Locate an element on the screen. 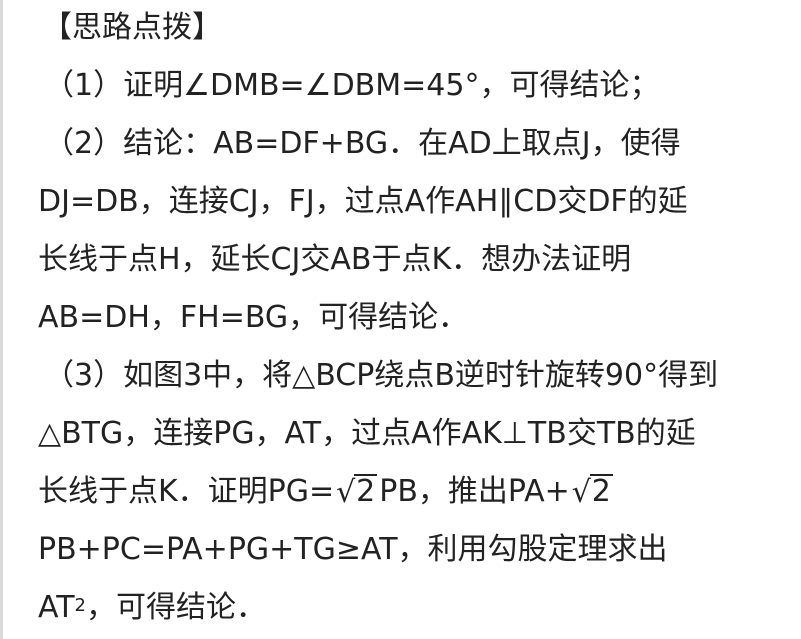 This screenshot has width=801, height=639. text-line-10: AT2，可得结论． is located at coordinates (152, 608).